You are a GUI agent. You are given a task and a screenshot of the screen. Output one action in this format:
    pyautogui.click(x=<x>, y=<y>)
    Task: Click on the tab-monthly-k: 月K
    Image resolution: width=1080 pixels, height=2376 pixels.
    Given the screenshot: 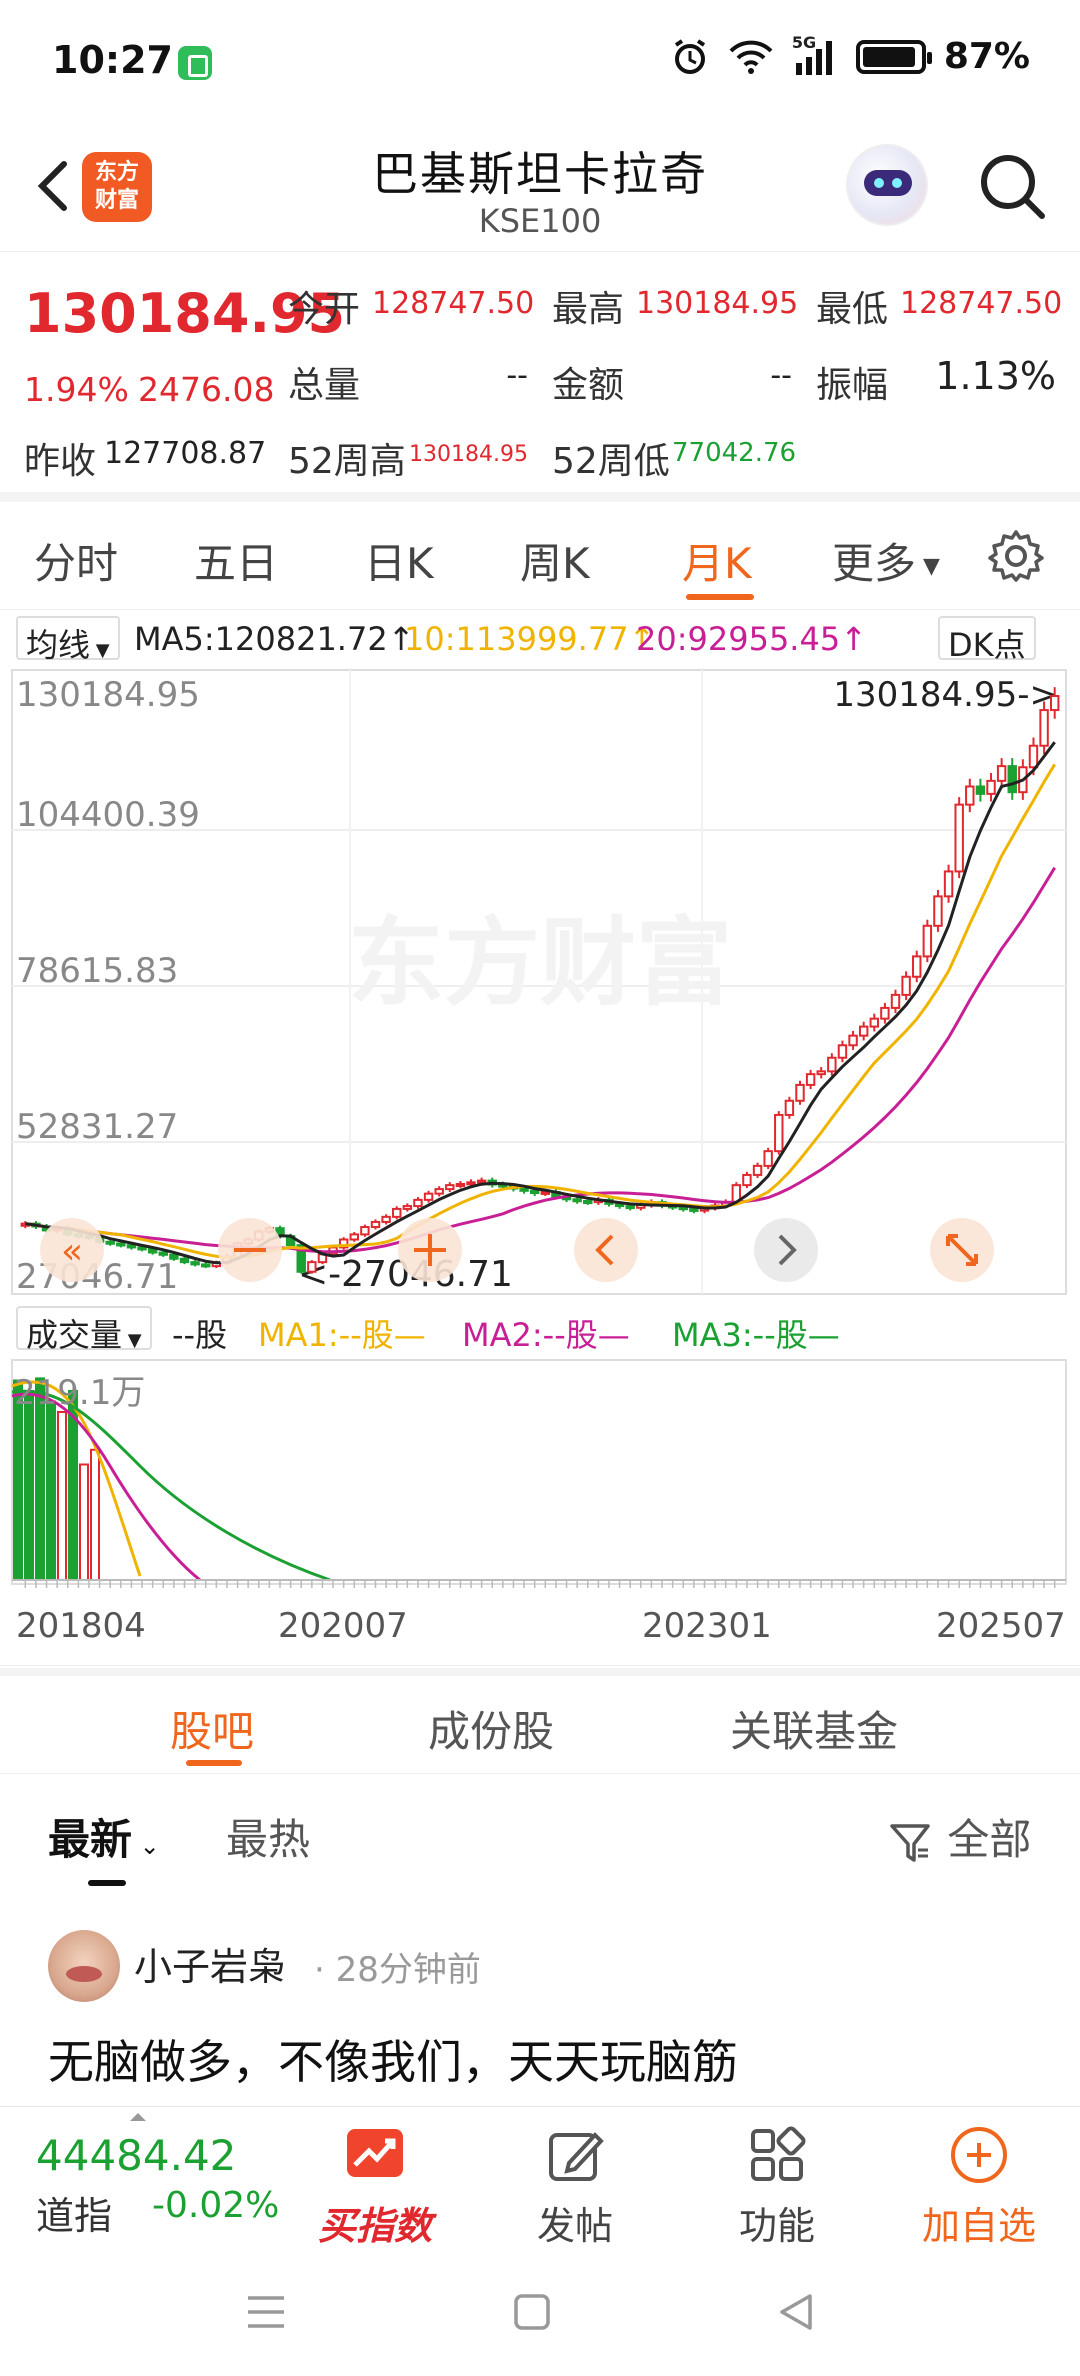 What is the action you would take?
    pyautogui.click(x=717, y=560)
    